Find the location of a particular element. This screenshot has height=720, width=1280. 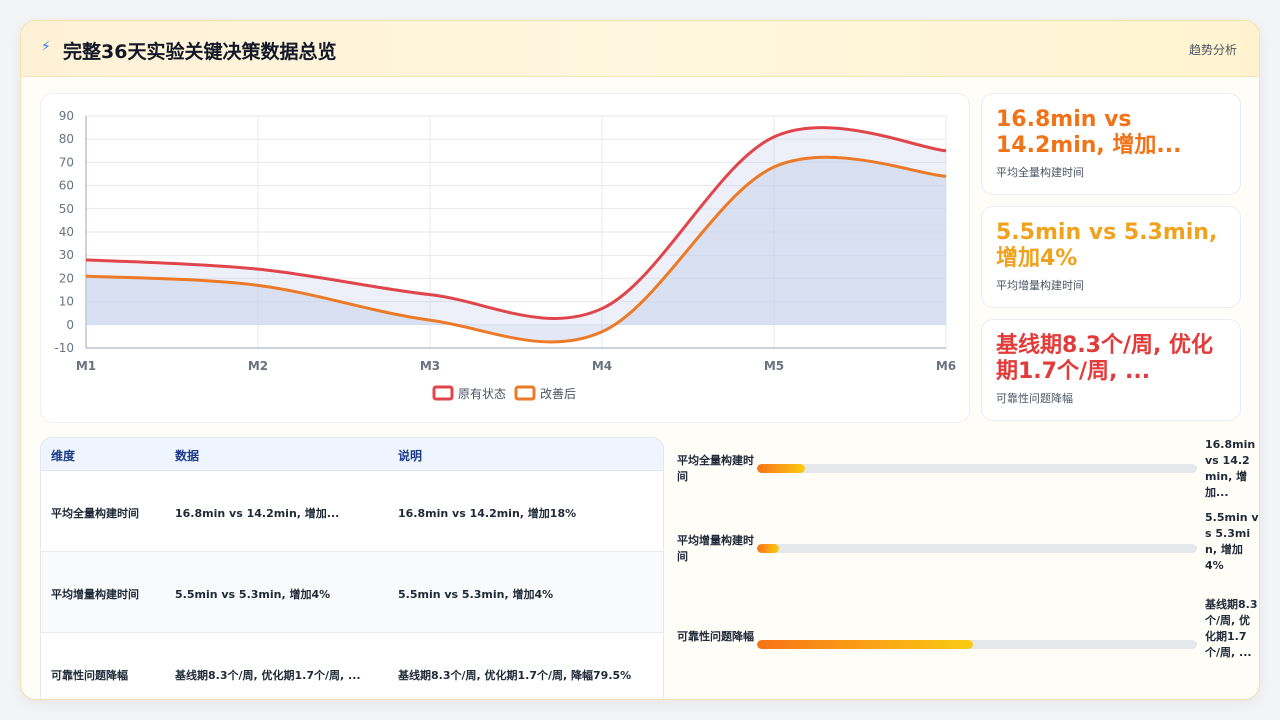

card-header: ⚡ 完整36天实验关键决策数据总览 趋势分析 is located at coordinates (640, 49).